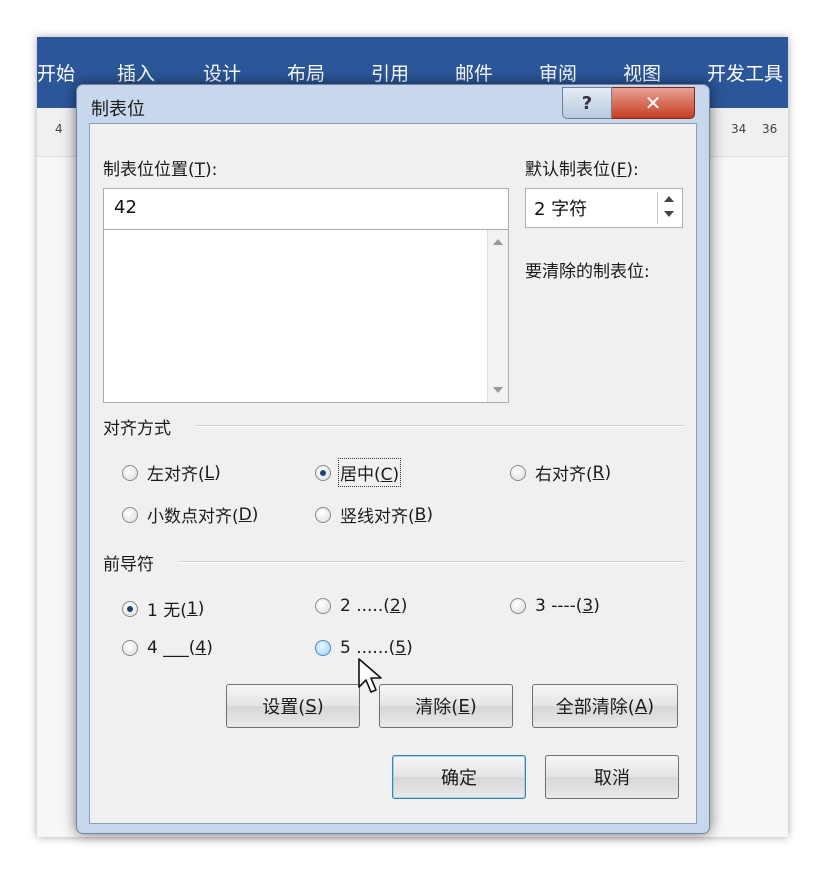 The image size is (824, 882). I want to click on scroll-up-icon, so click(498, 242).